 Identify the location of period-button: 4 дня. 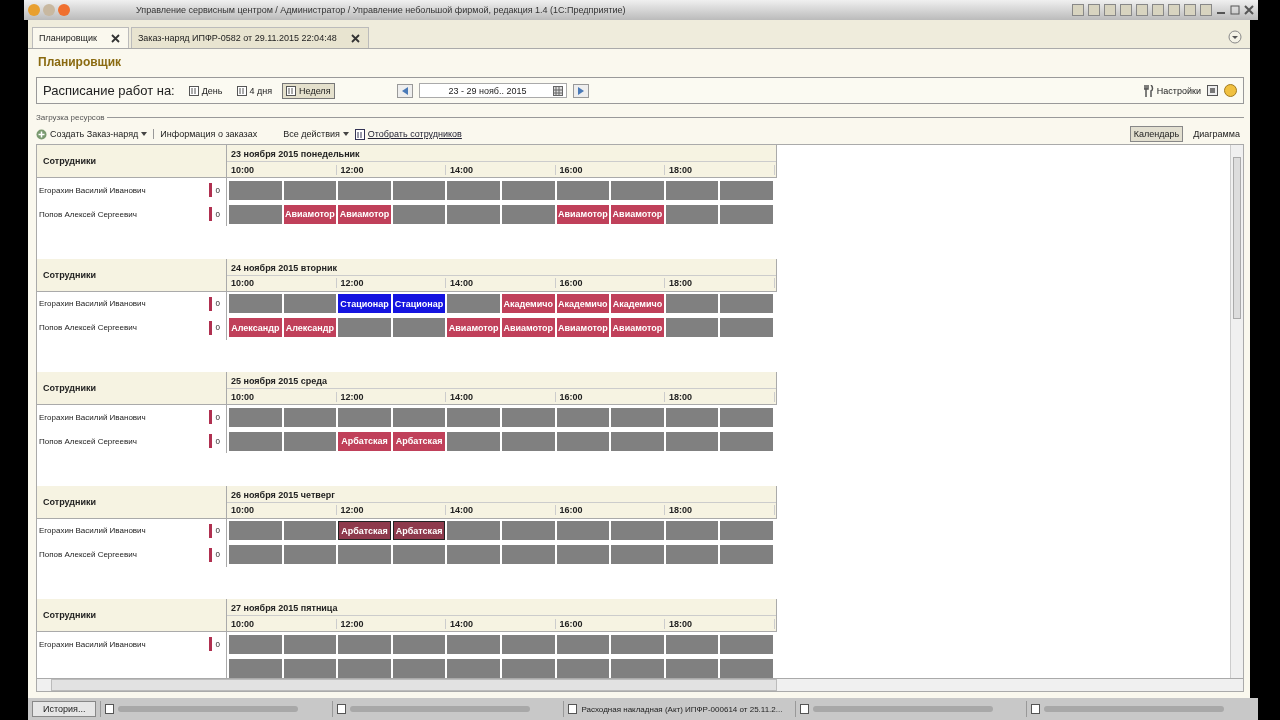
(254, 90).